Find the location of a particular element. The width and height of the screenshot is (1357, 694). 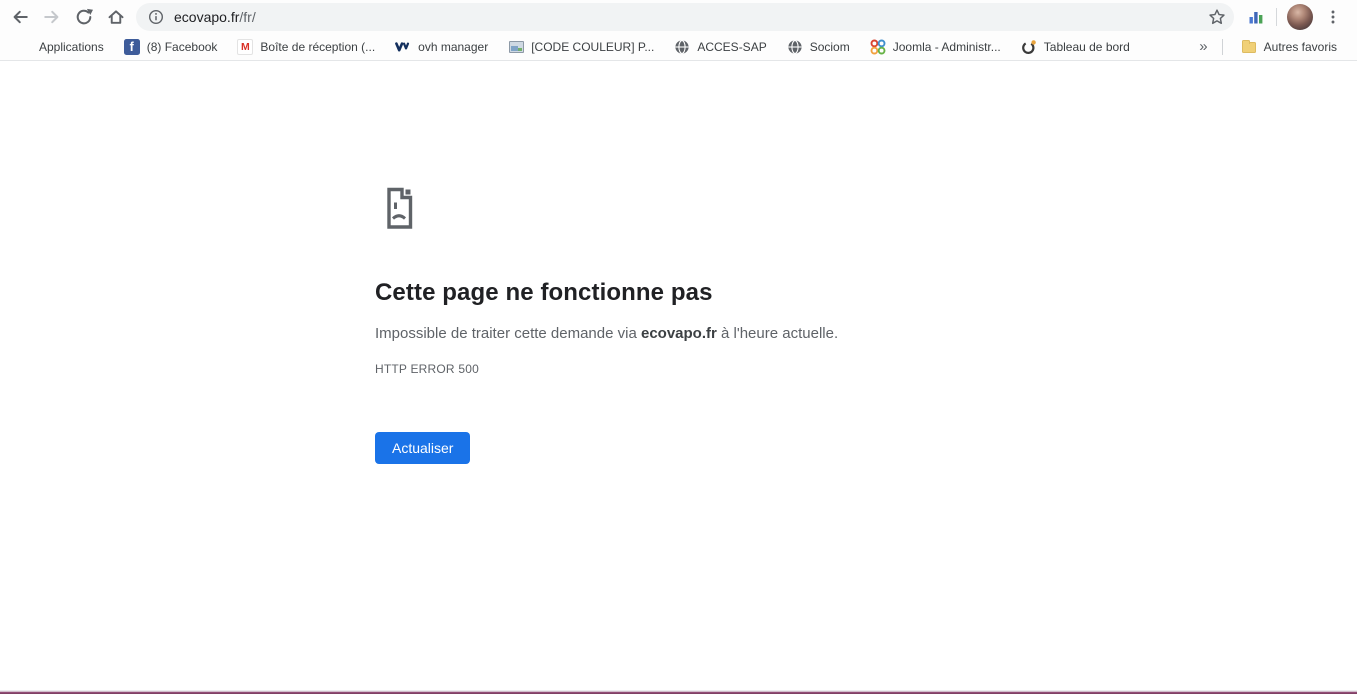

bookmark-applications: Applications is located at coordinates (60, 47).